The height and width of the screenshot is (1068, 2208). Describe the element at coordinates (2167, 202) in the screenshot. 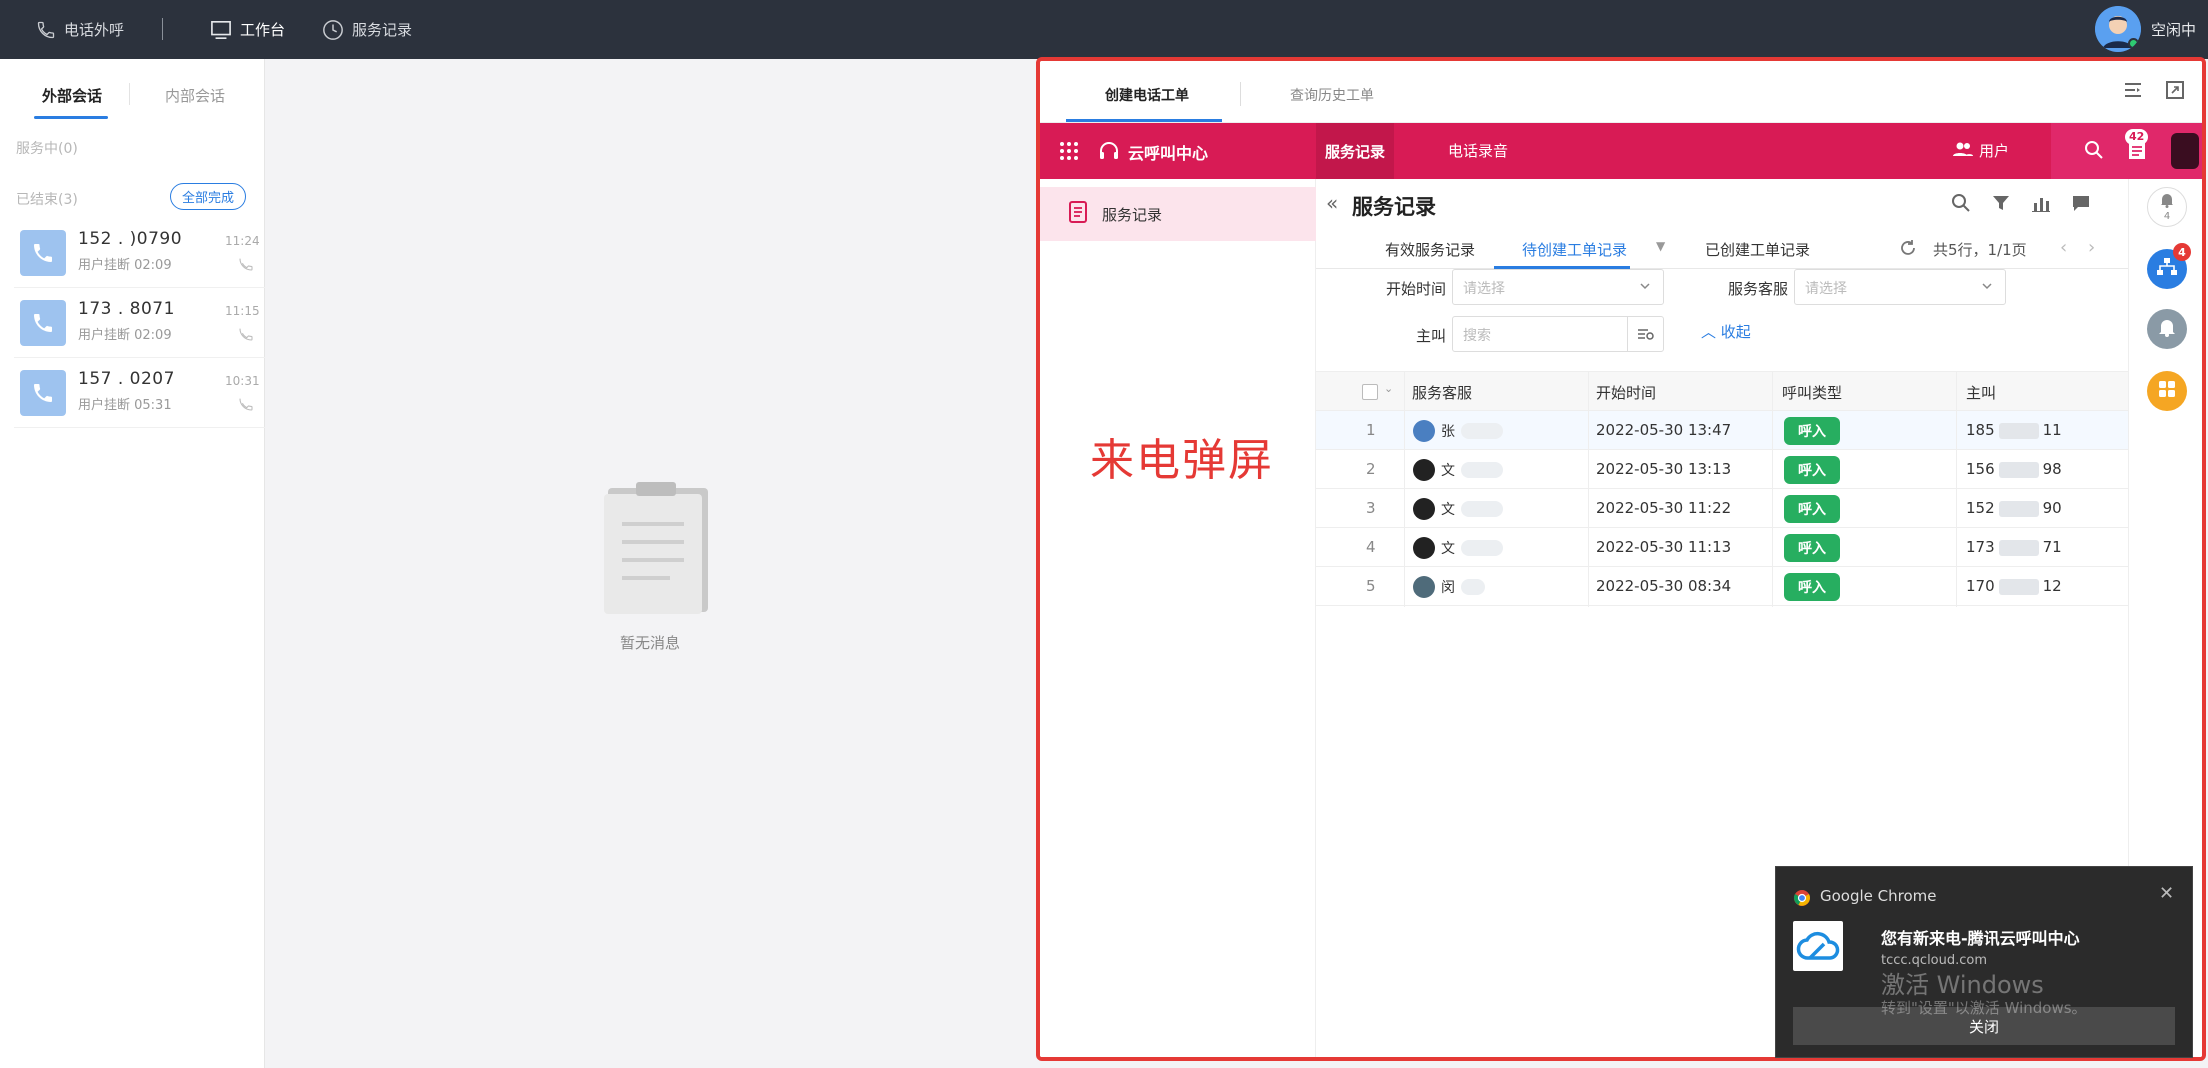

I see `bell-icon` at that location.